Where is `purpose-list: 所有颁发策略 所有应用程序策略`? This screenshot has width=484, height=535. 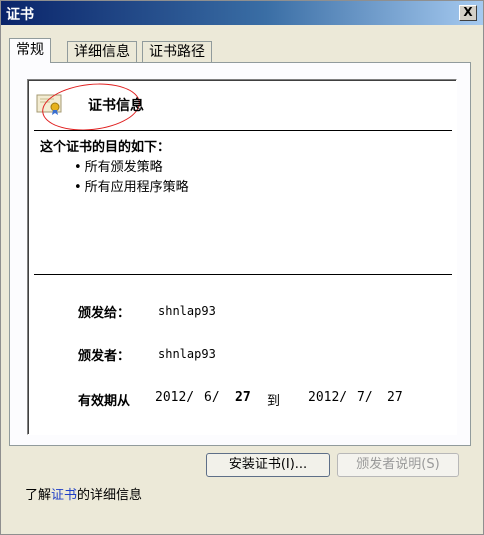
purpose-list: 所有颁发策略 所有应用程序策略 is located at coordinates (131, 178).